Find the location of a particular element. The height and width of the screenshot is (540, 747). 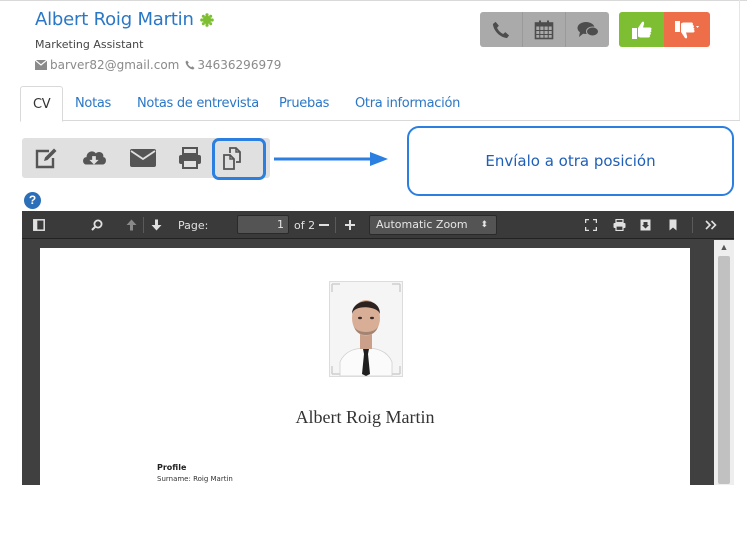

pointer-arrow-icon is located at coordinates (331, 159).